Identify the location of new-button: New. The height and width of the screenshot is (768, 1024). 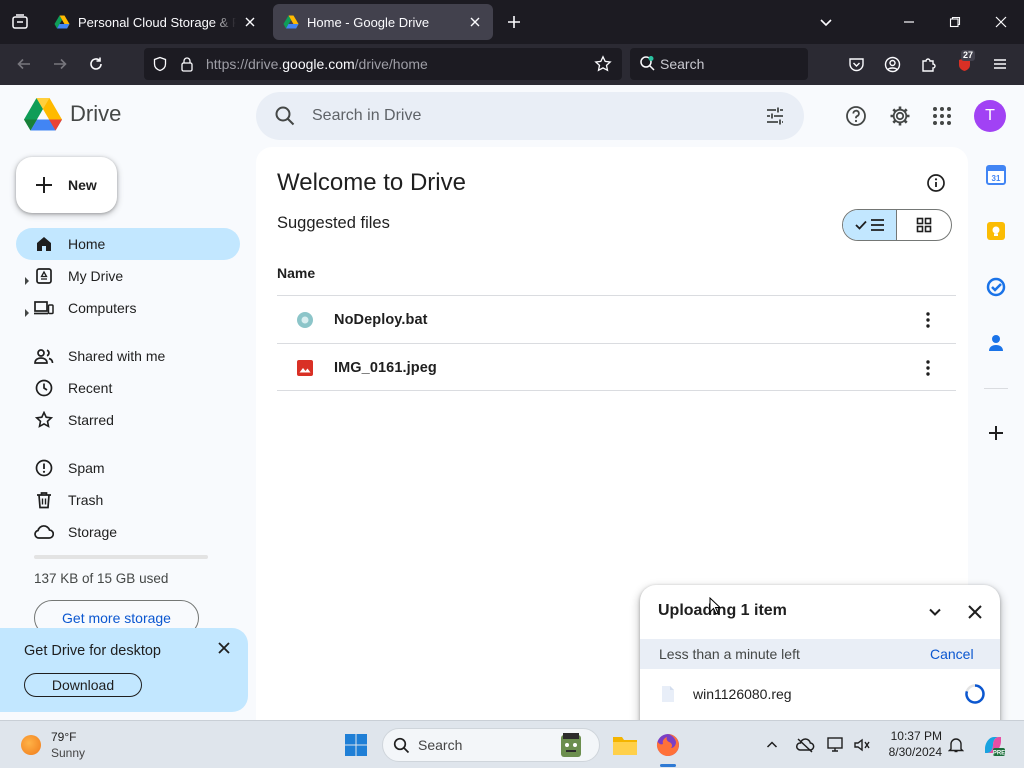
(66, 185).